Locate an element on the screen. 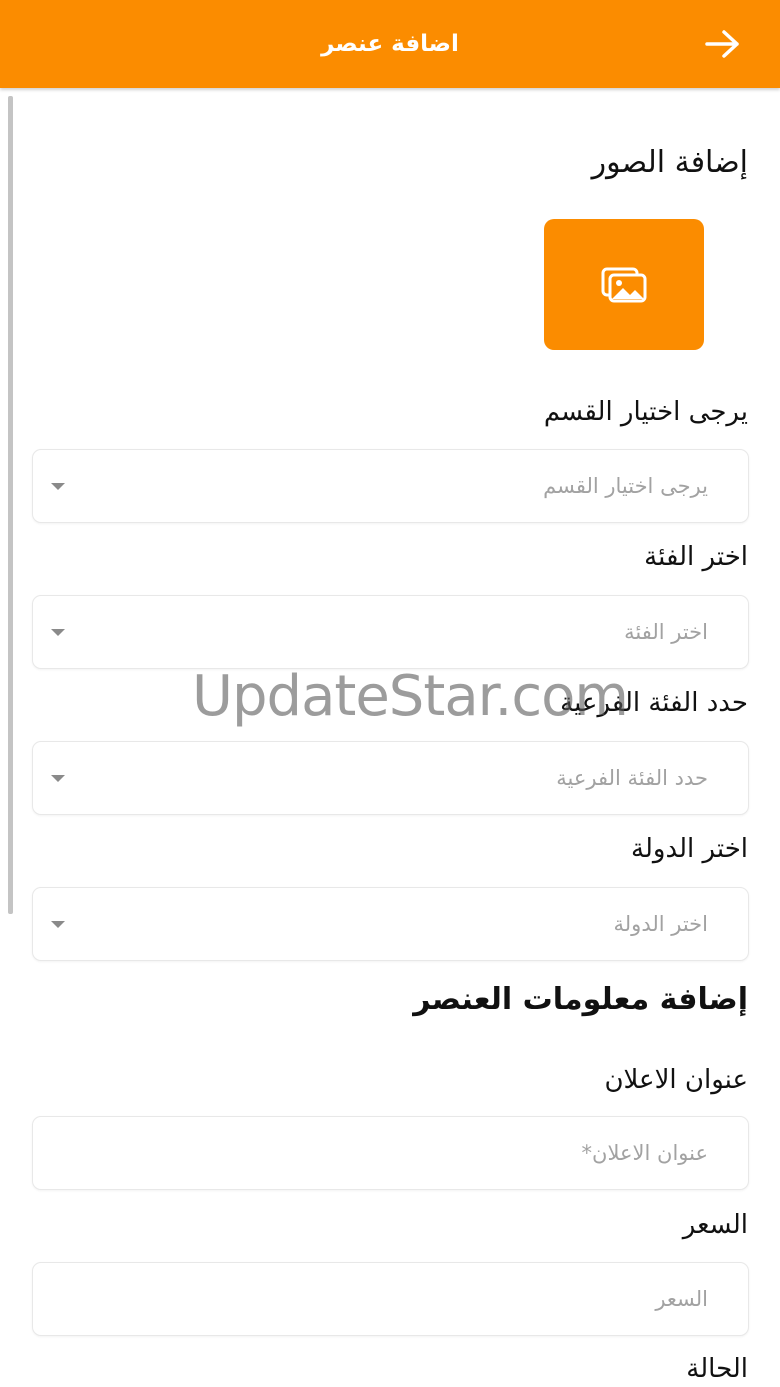 This screenshot has width=780, height=1387. price-label: السعر is located at coordinates (715, 1225).